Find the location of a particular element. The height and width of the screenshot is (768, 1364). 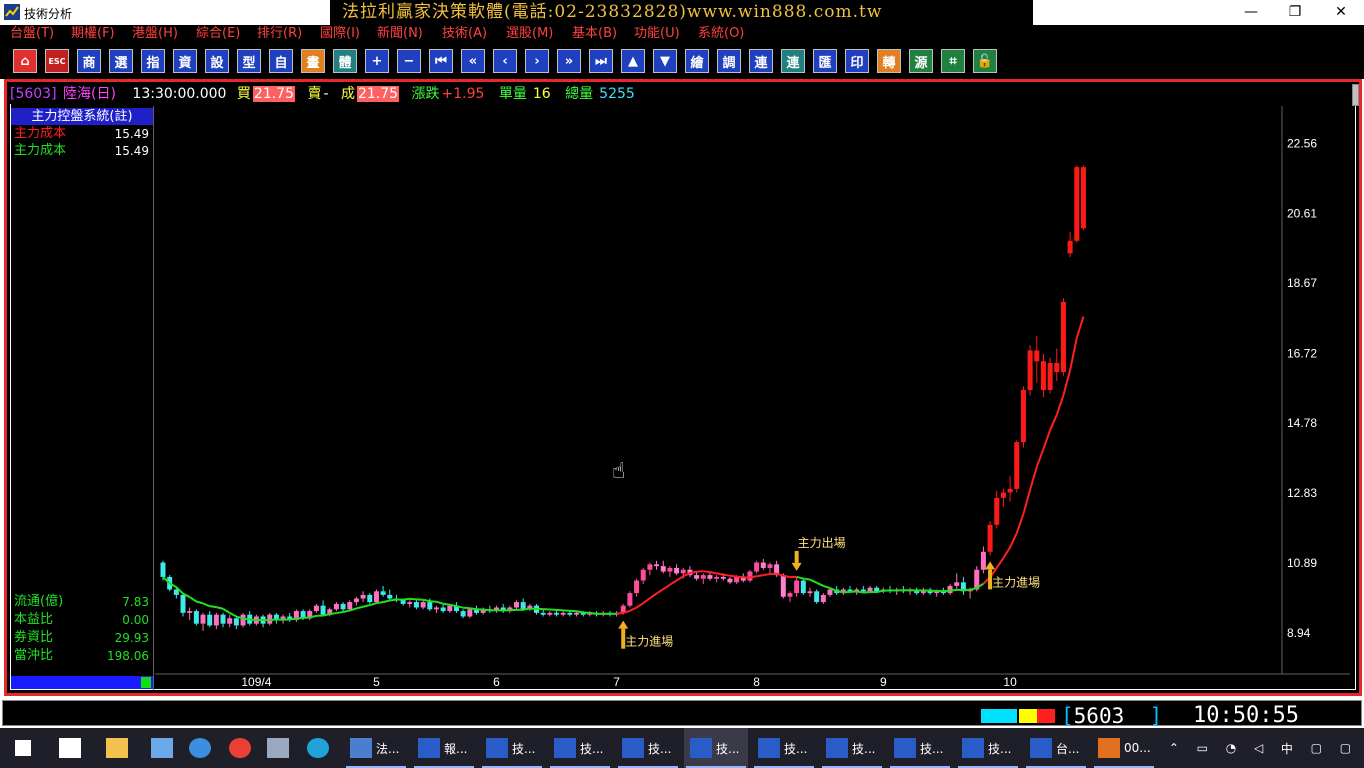

print-button: 印 is located at coordinates (857, 61).